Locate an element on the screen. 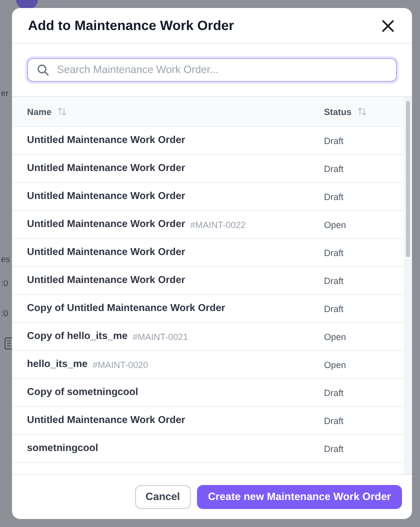 The image size is (420, 527). scrollbar-thumb is located at coordinates (408, 179).